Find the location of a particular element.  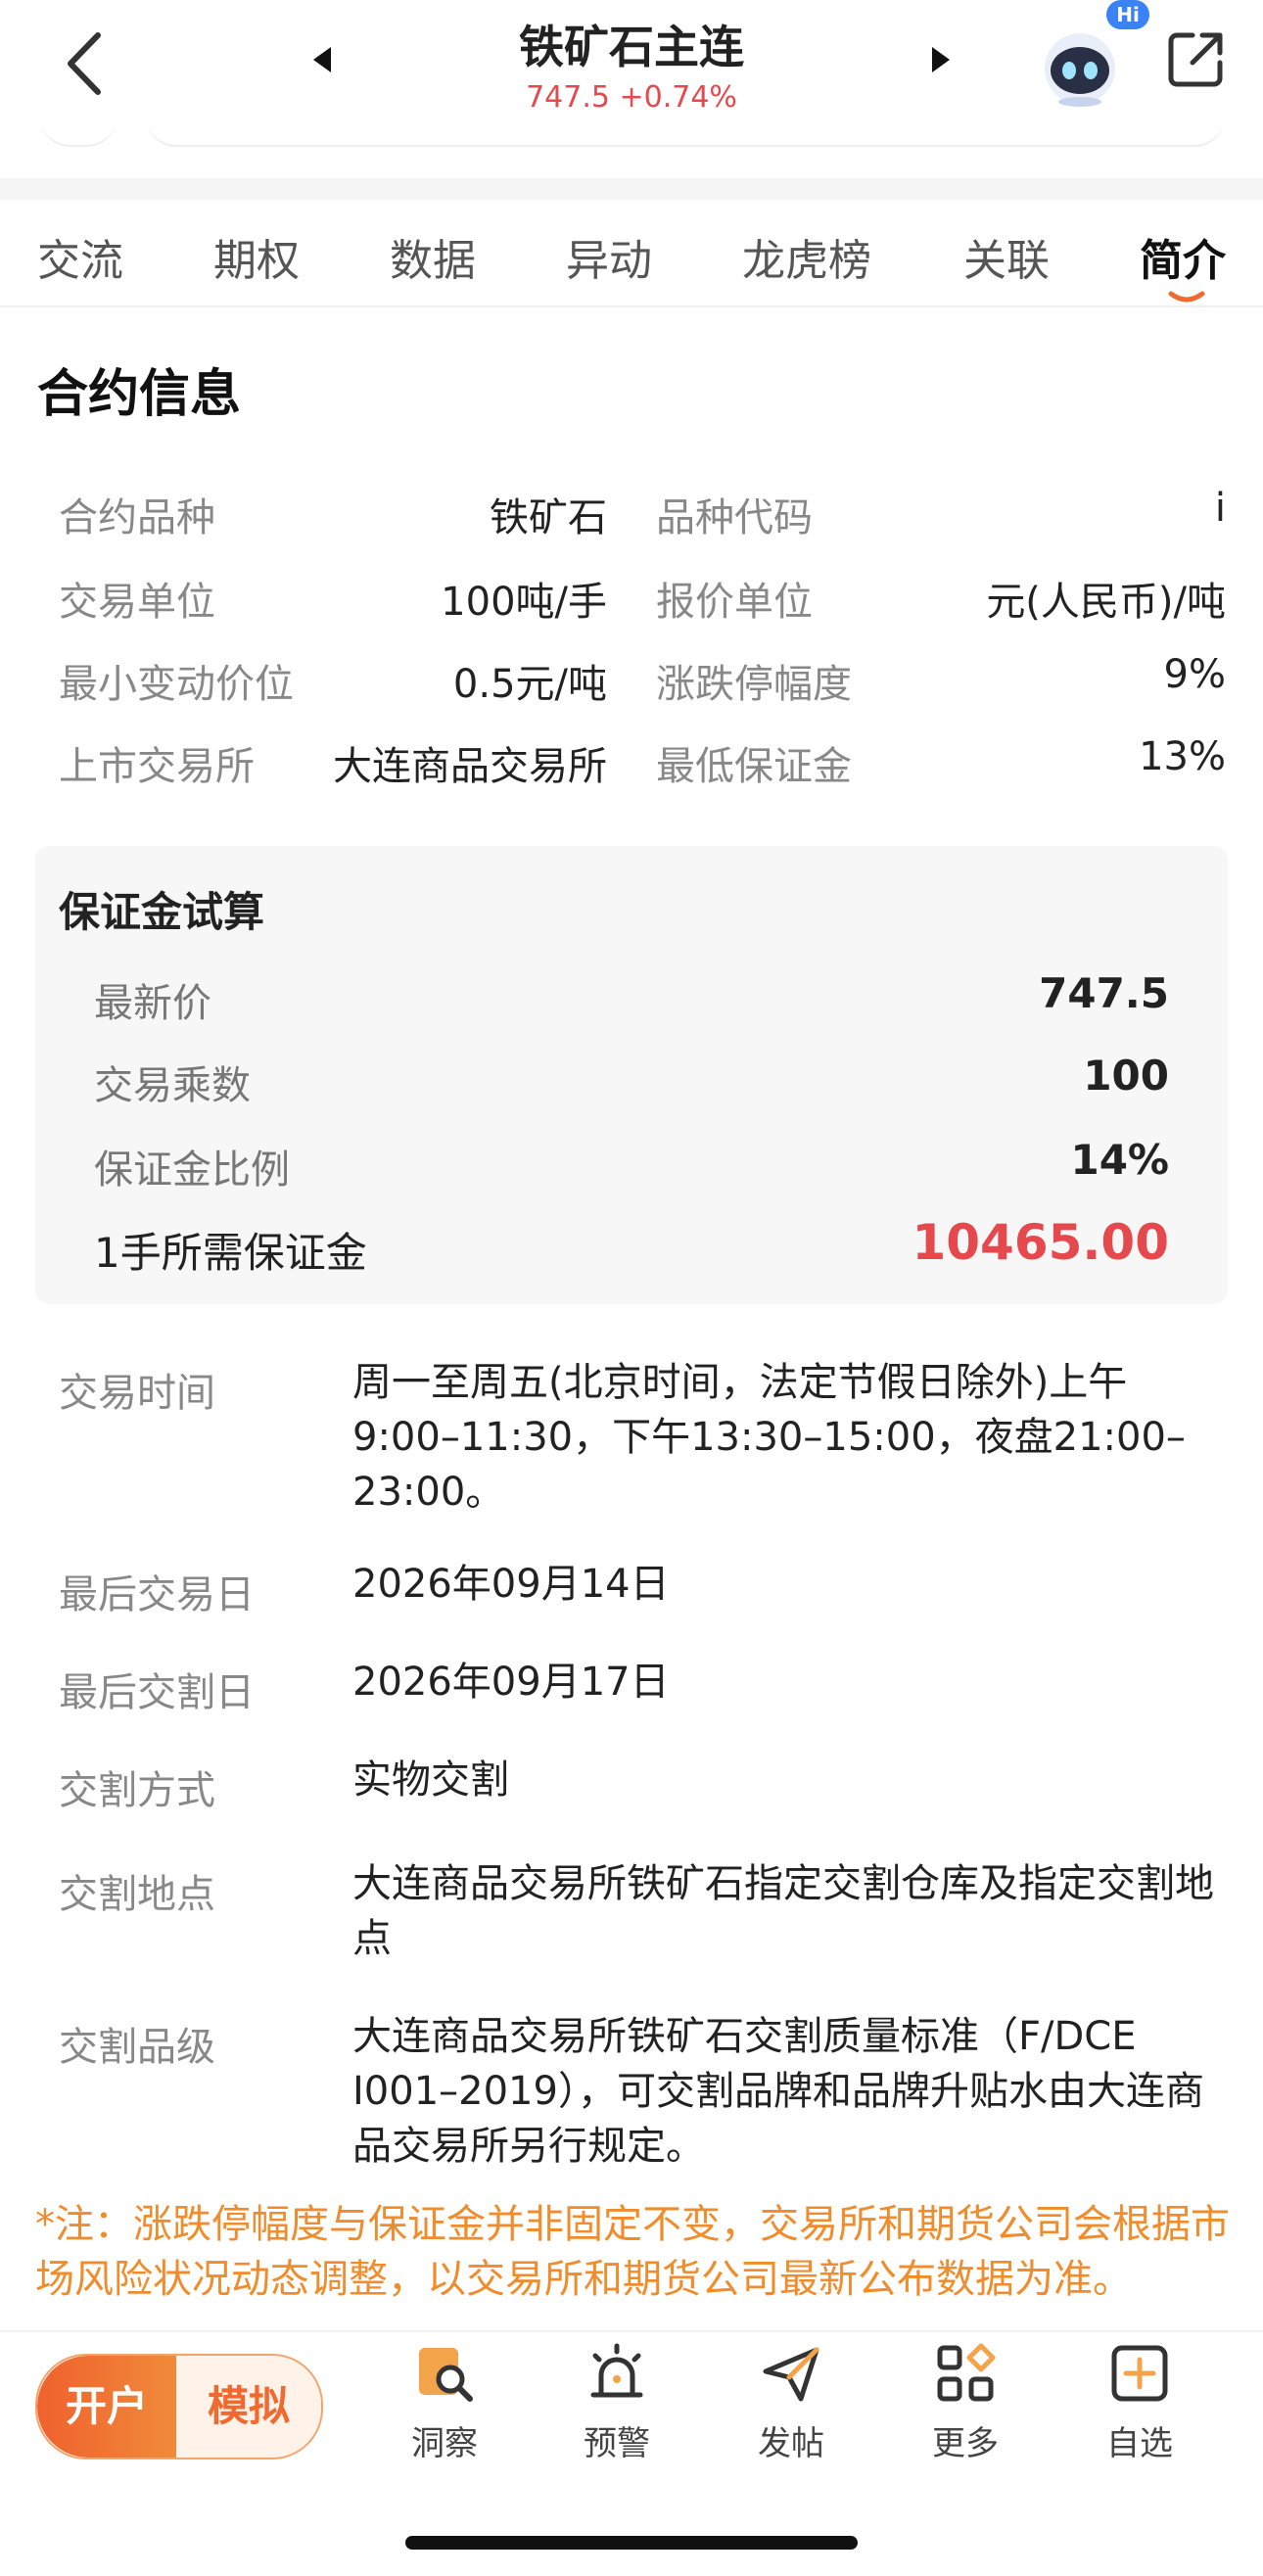

send-icon is located at coordinates (791, 2373).